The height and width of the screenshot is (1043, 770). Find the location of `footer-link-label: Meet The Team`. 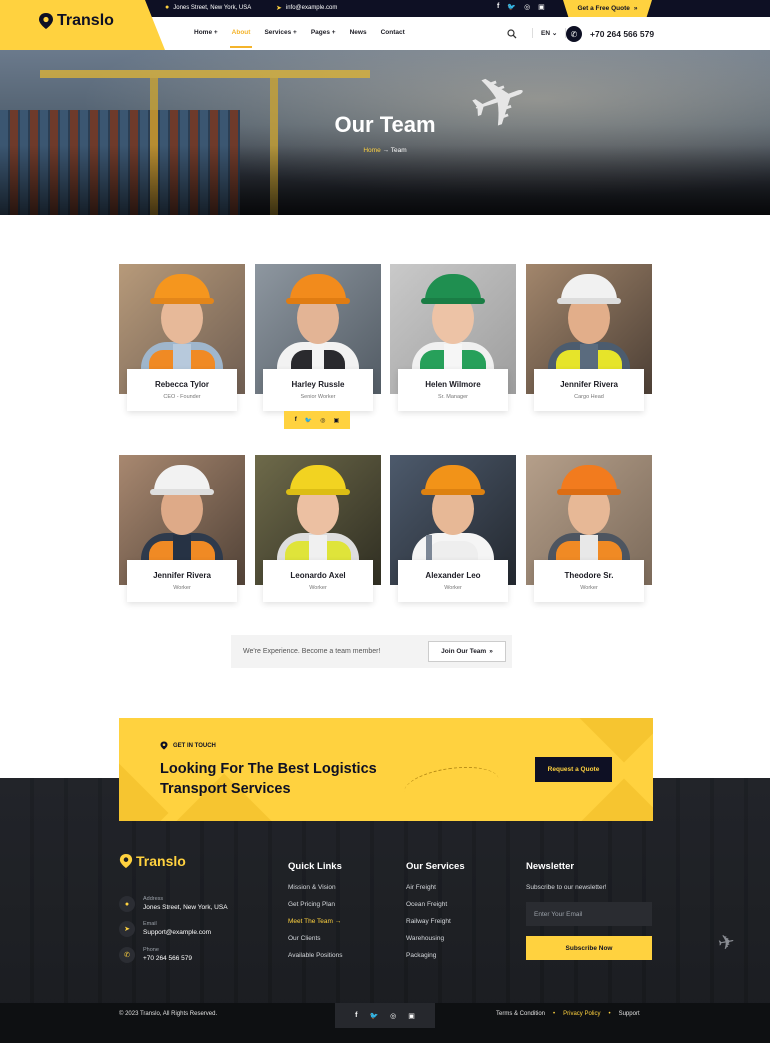

footer-link-label: Meet The Team is located at coordinates (310, 921).